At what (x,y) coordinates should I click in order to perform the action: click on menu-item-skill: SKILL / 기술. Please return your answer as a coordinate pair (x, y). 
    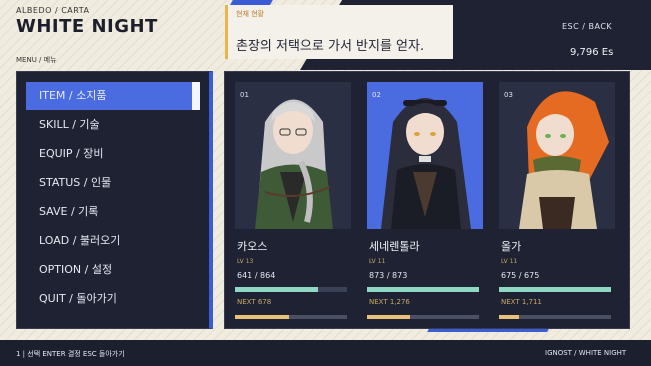
    Looking at the image, I should click on (113, 125).